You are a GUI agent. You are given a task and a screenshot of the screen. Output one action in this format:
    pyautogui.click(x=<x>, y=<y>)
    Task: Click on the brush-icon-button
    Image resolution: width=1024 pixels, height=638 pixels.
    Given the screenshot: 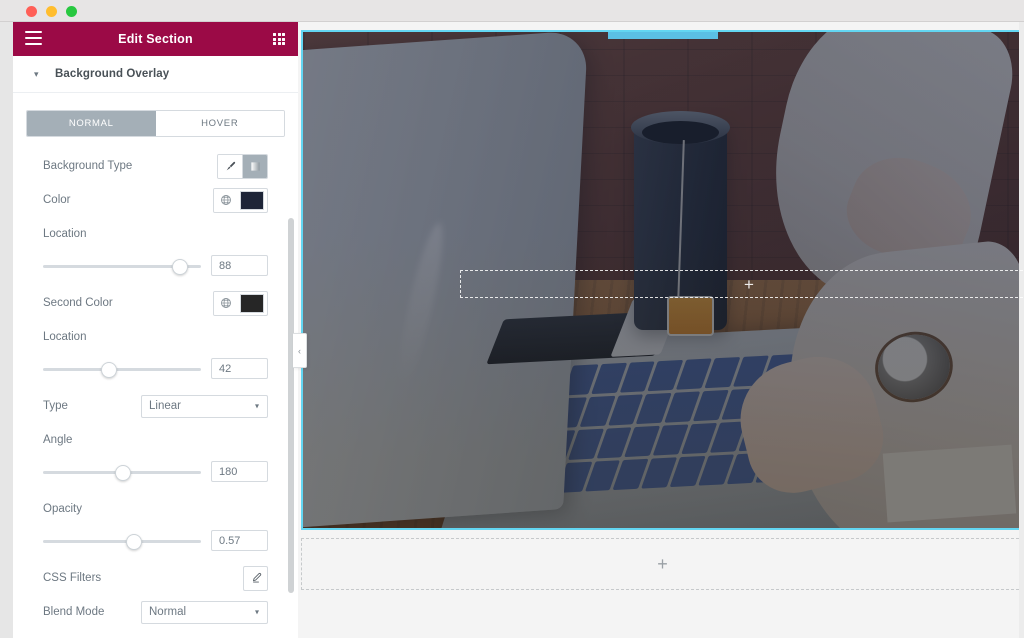 What is the action you would take?
    pyautogui.click(x=230, y=166)
    